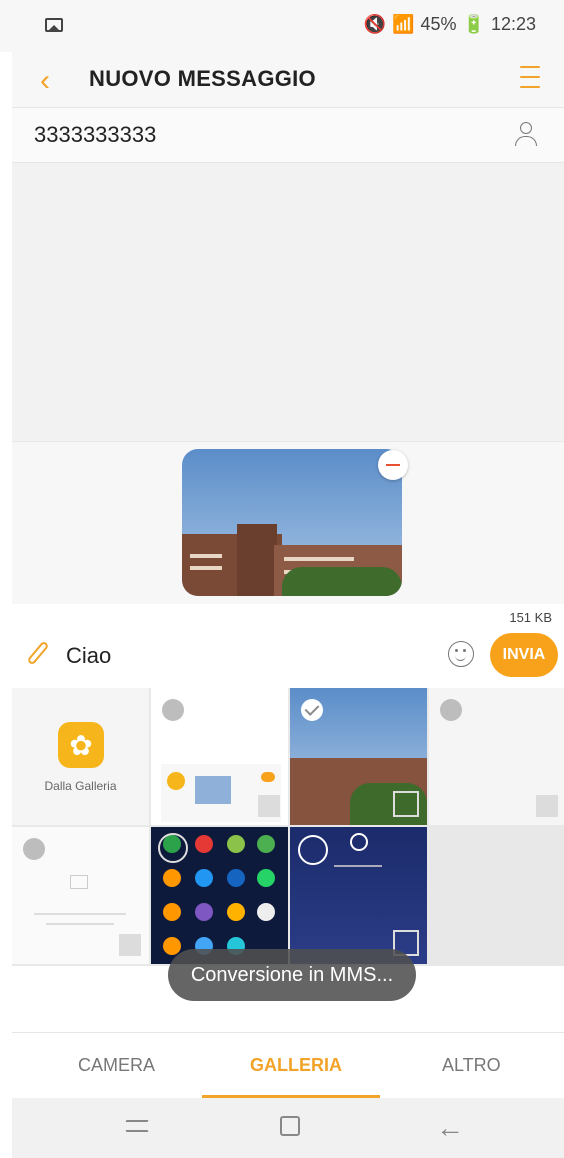  Describe the element at coordinates (513, 24) in the screenshot. I see `status-time: 12:23` at that location.